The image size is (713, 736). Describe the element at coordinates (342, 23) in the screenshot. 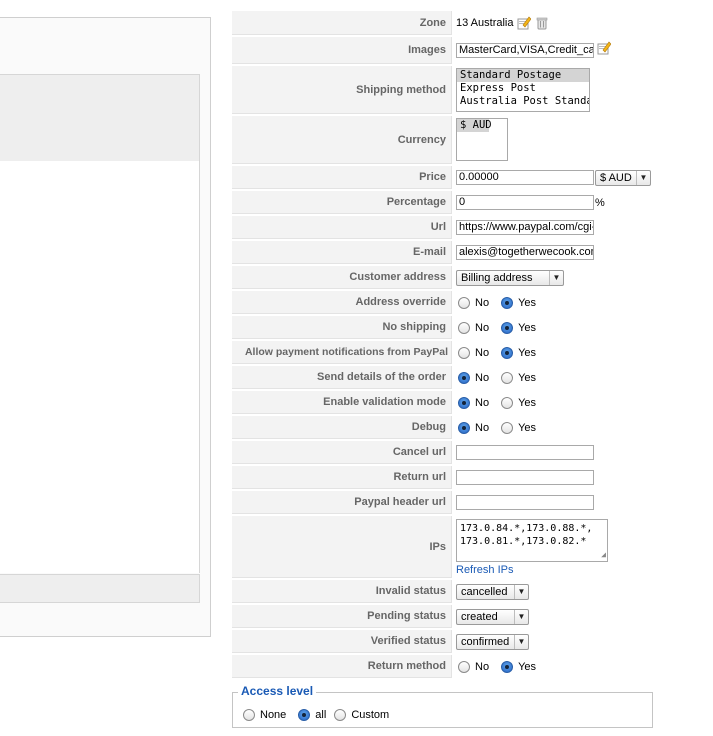

I see `zone-label: Zone` at that location.